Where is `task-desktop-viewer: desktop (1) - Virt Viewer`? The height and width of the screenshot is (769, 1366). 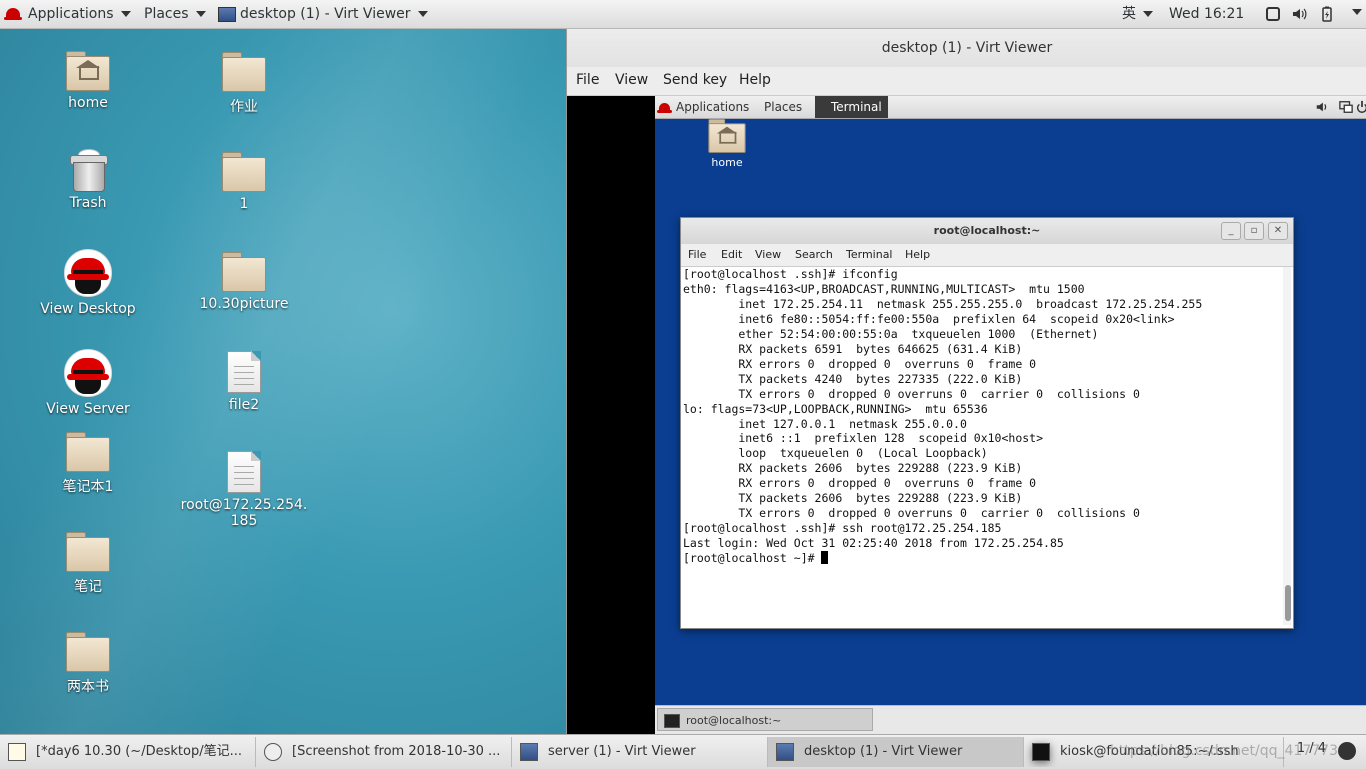 task-desktop-viewer: desktop (1) - Virt Viewer is located at coordinates (896, 752).